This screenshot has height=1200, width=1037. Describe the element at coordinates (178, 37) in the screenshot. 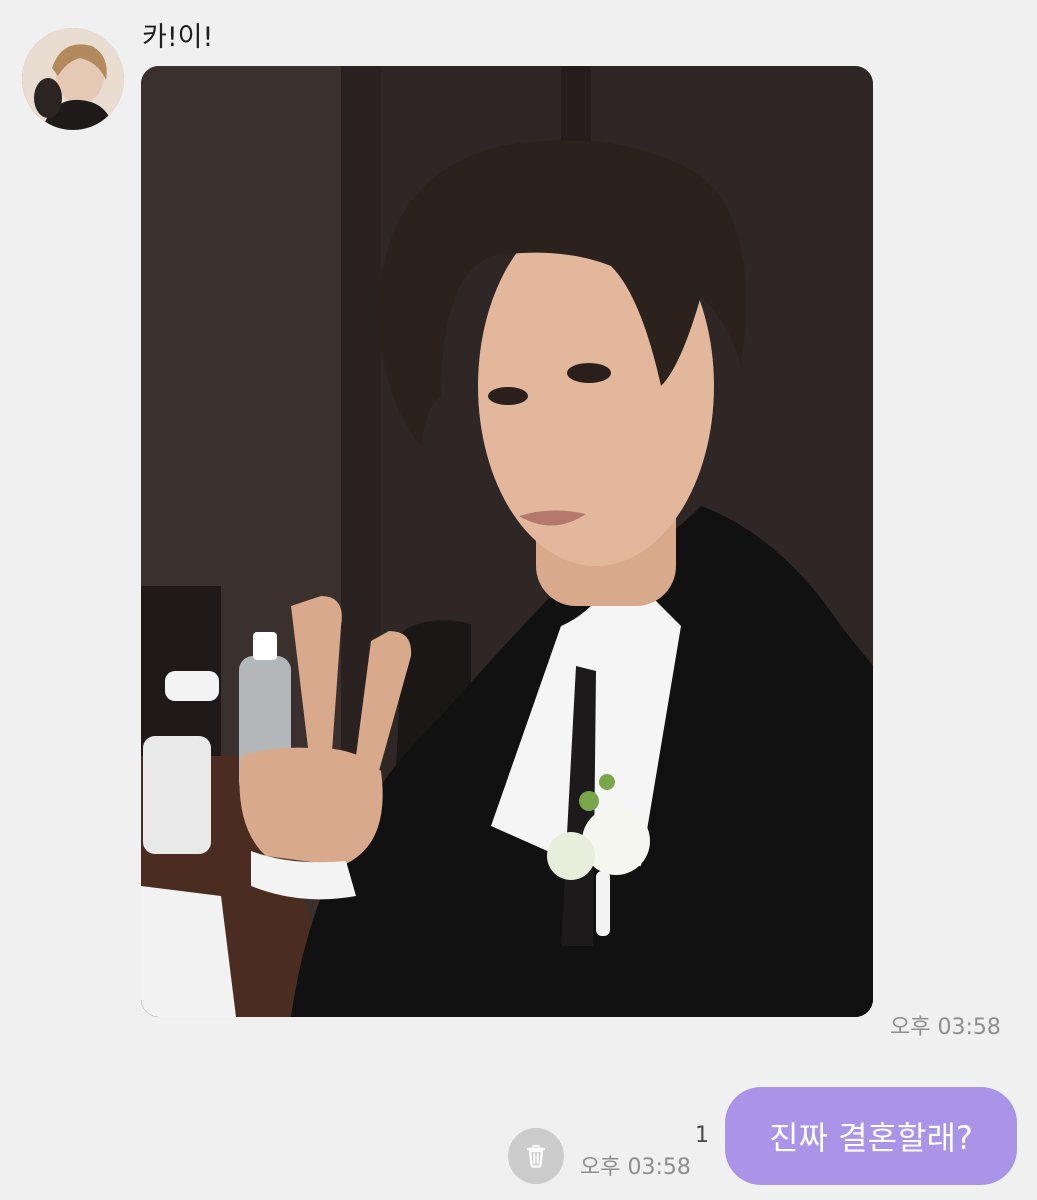

I see `sender-name: 카!이!` at that location.